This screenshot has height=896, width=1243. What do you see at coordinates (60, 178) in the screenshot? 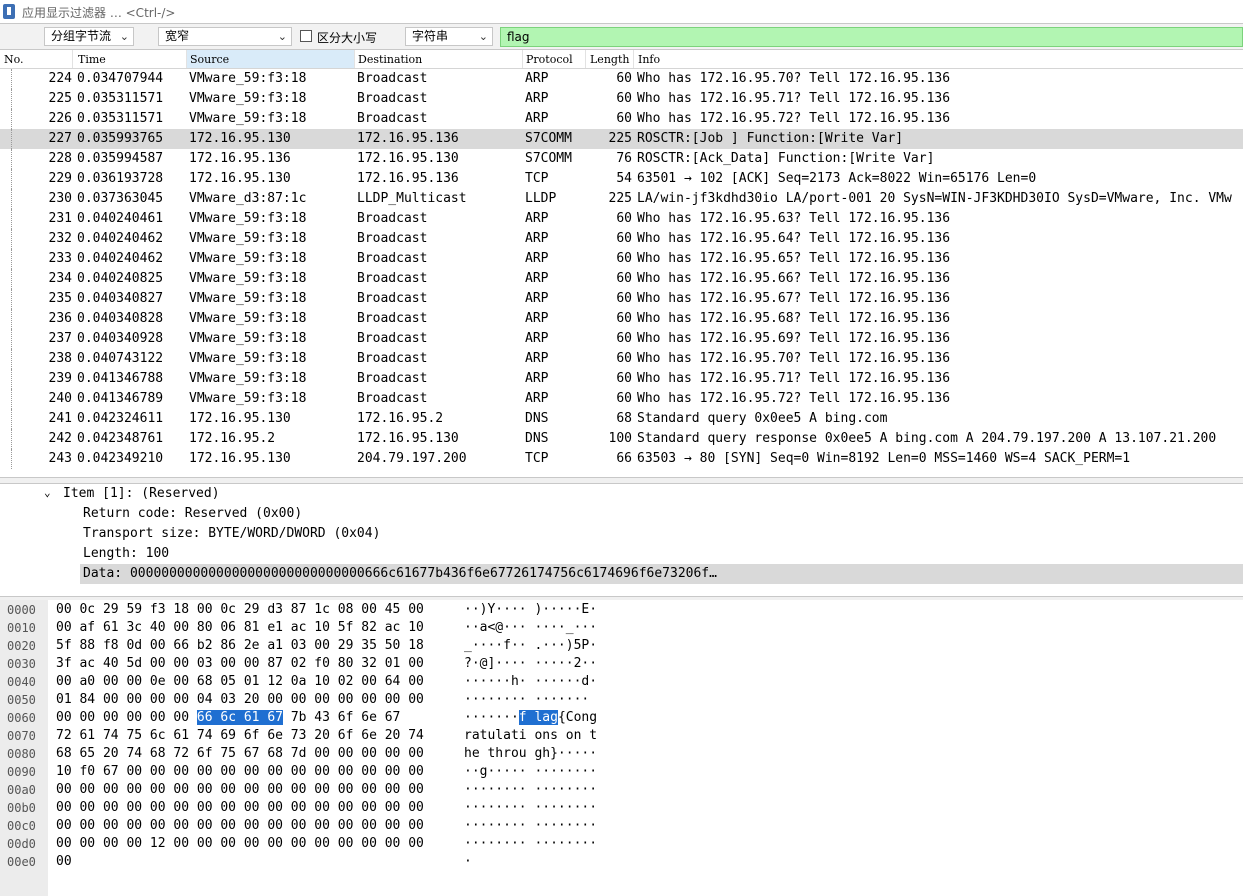
I see `packet-no: 229` at bounding box center [60, 178].